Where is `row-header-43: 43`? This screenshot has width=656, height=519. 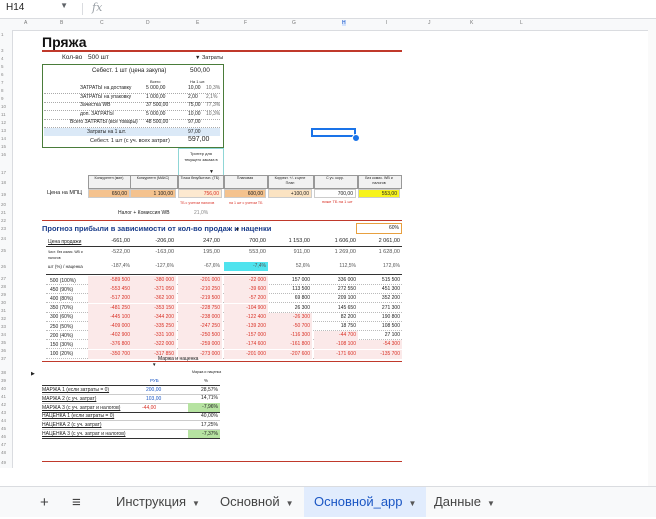 row-header-43: 43 is located at coordinates (3, 412).